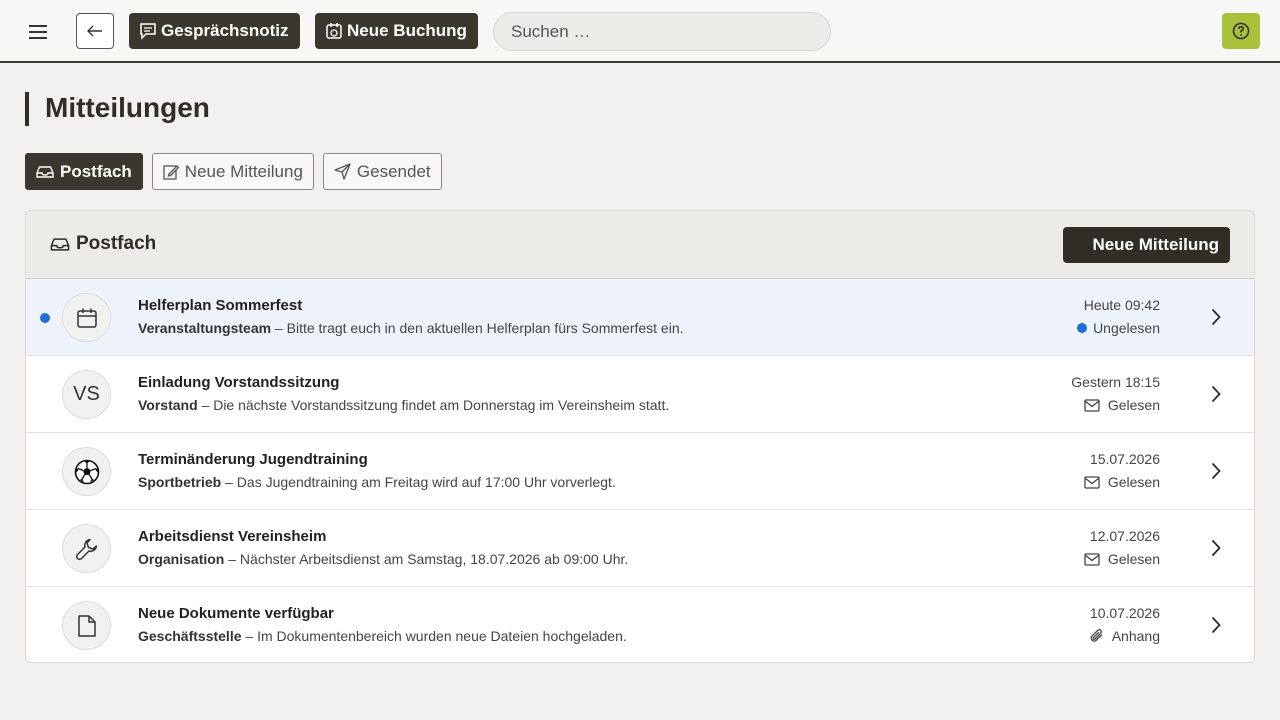 The height and width of the screenshot is (720, 1280). I want to click on paperclip-icon, so click(1096, 635).